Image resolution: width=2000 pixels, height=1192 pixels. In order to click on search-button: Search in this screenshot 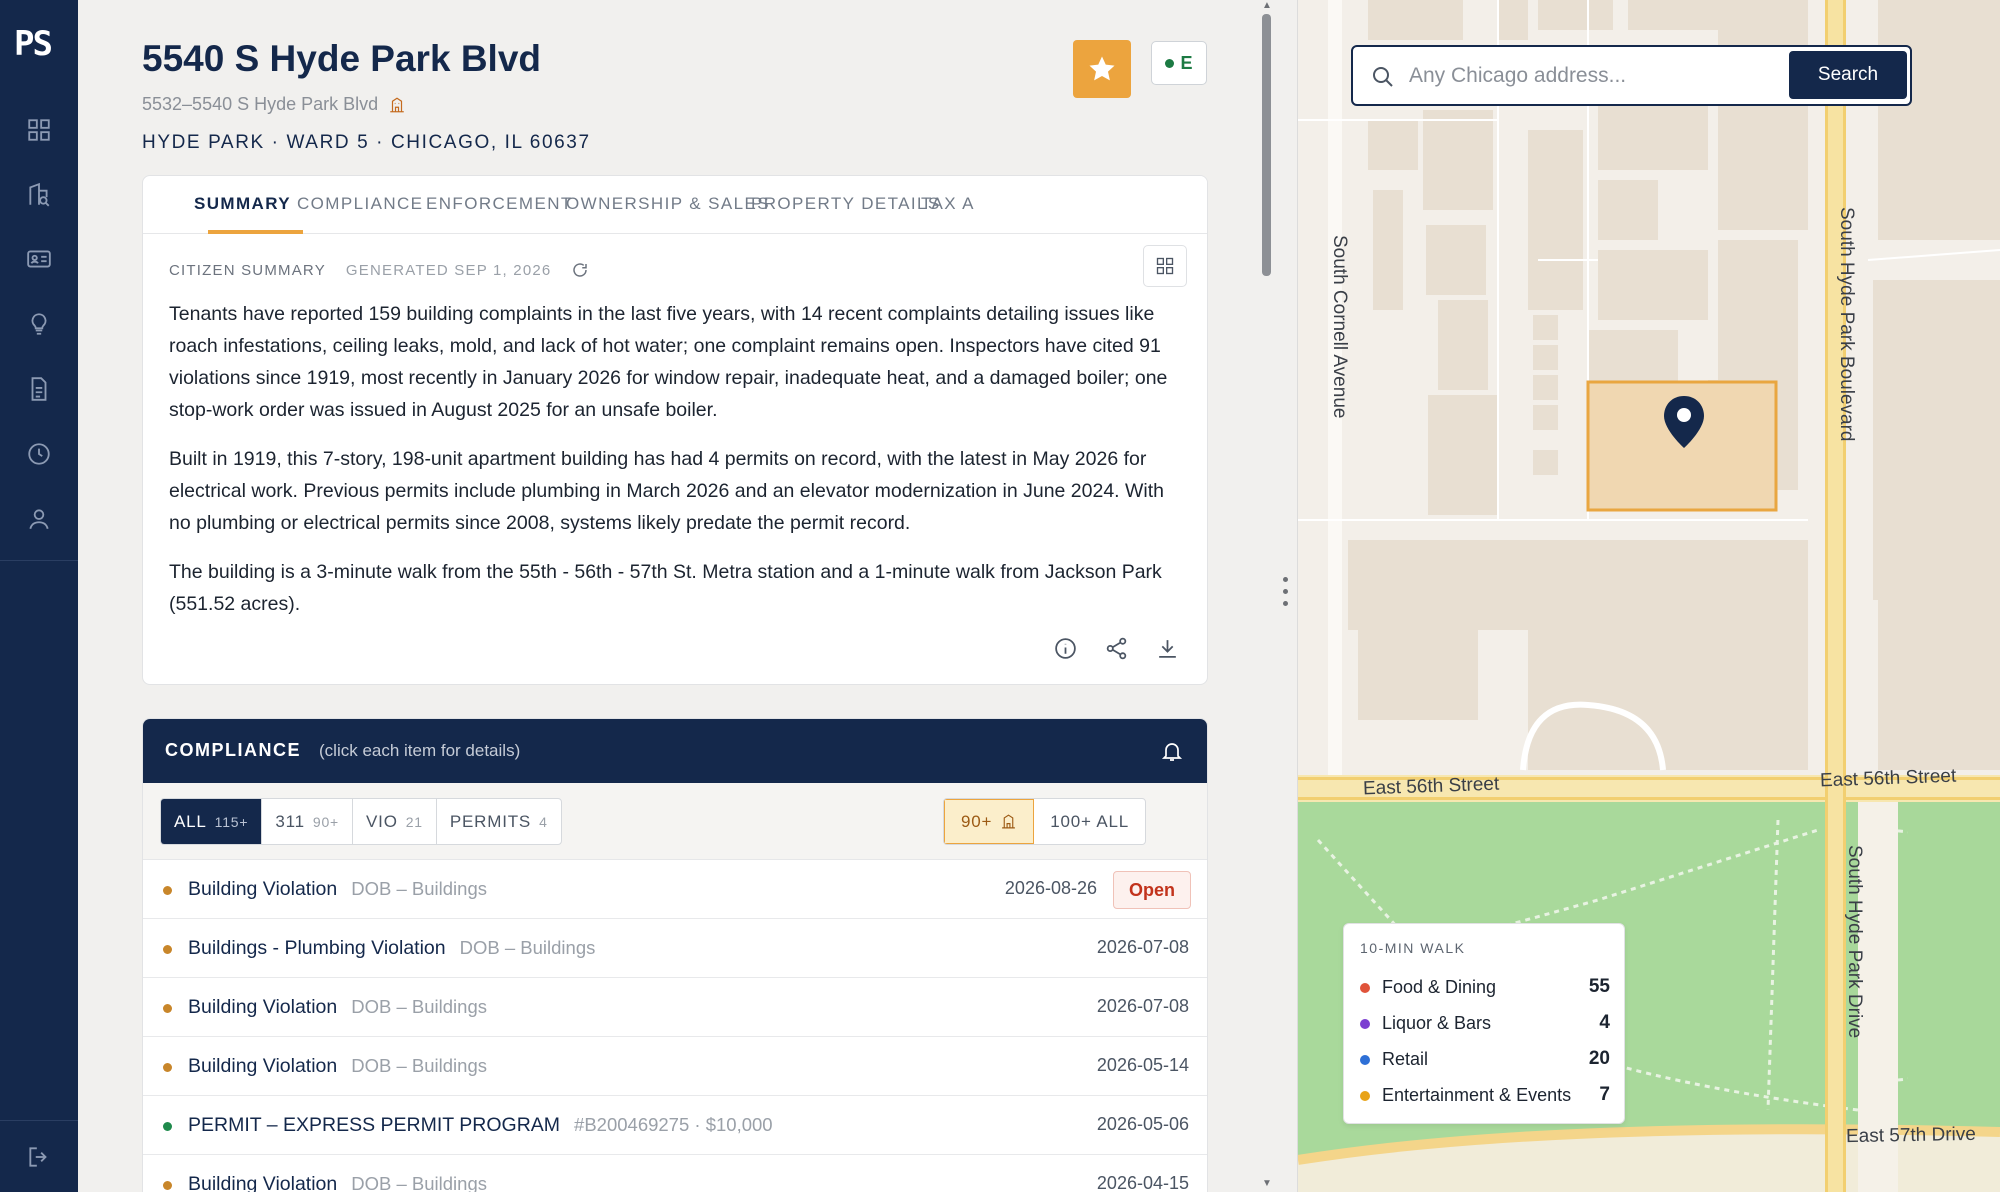, I will do `click(1848, 75)`.